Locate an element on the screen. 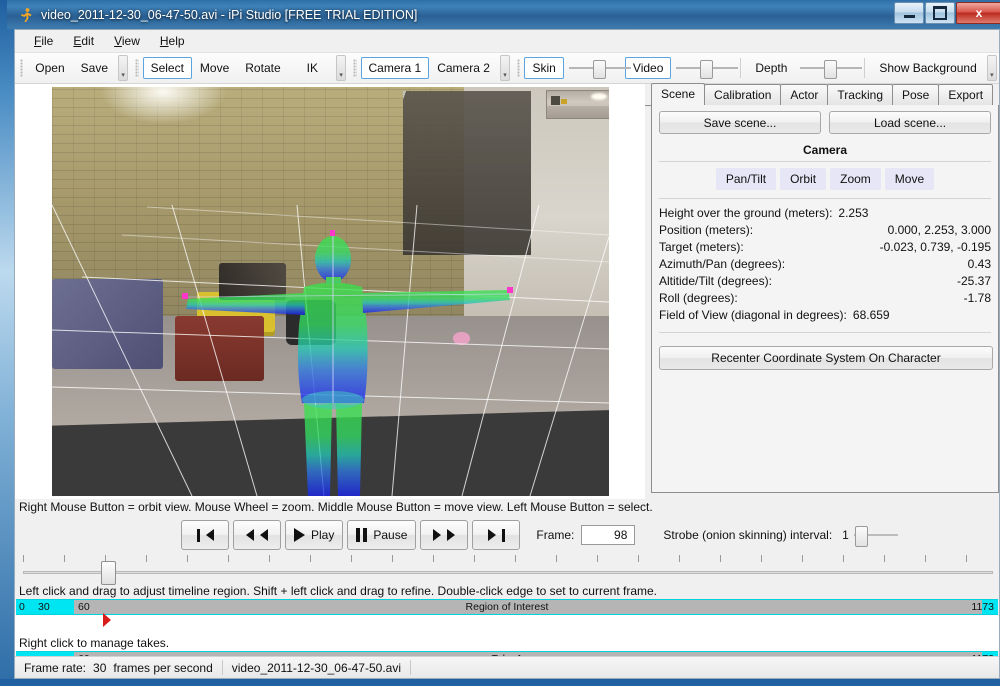  property-value: 2.253 is located at coordinates (853, 213).